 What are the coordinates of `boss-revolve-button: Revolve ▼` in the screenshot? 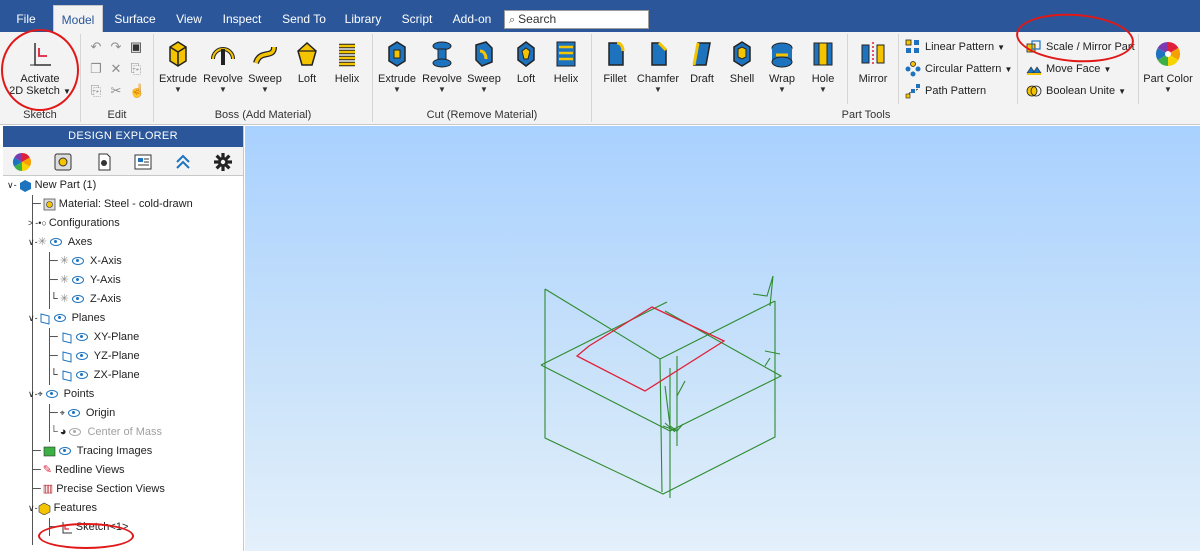 It's located at (223, 69).